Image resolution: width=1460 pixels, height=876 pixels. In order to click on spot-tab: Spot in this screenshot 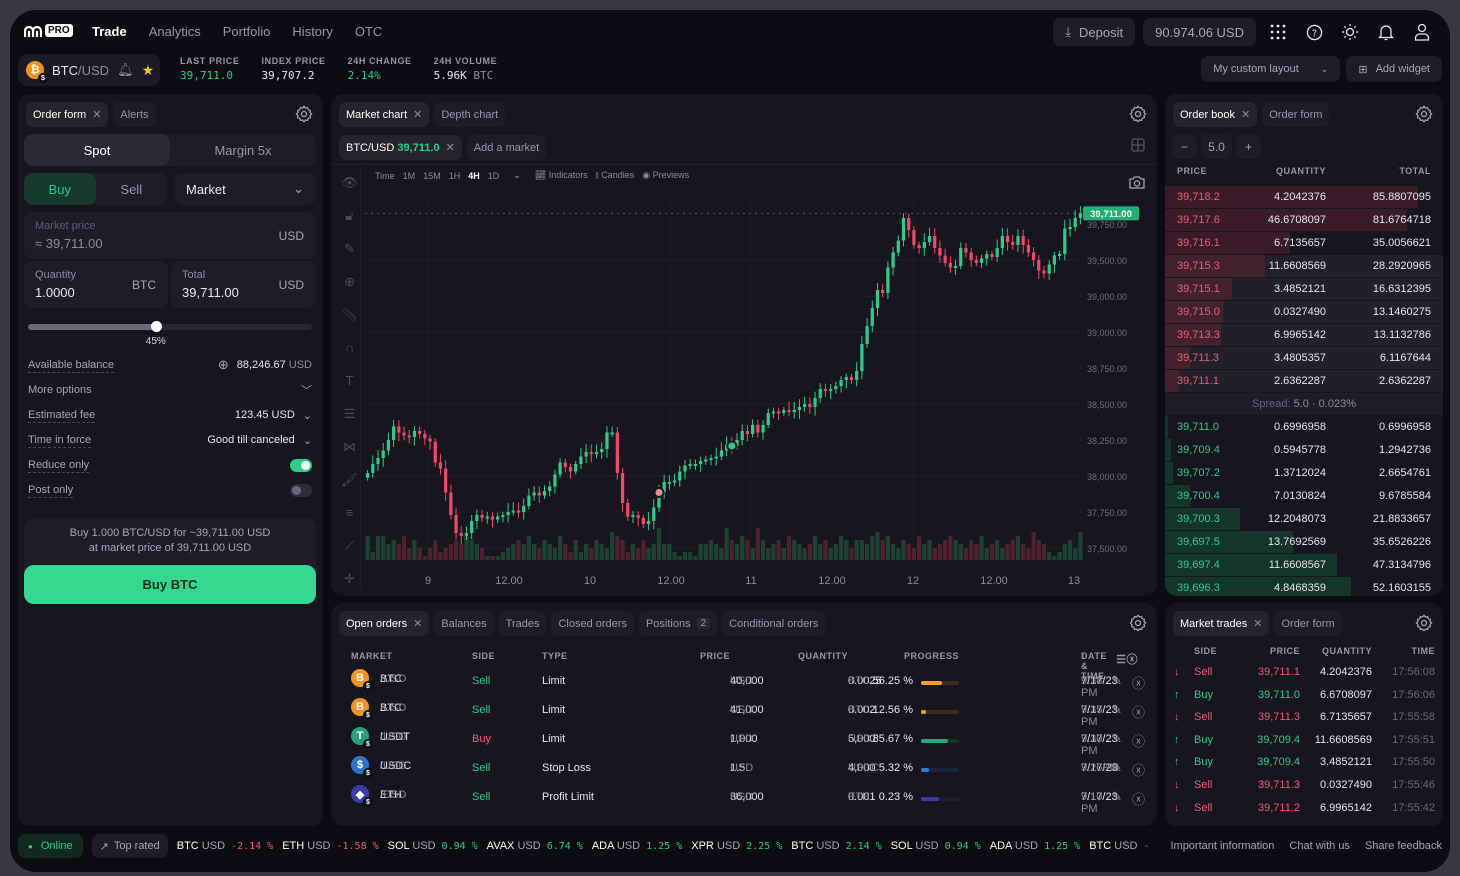, I will do `click(97, 150)`.